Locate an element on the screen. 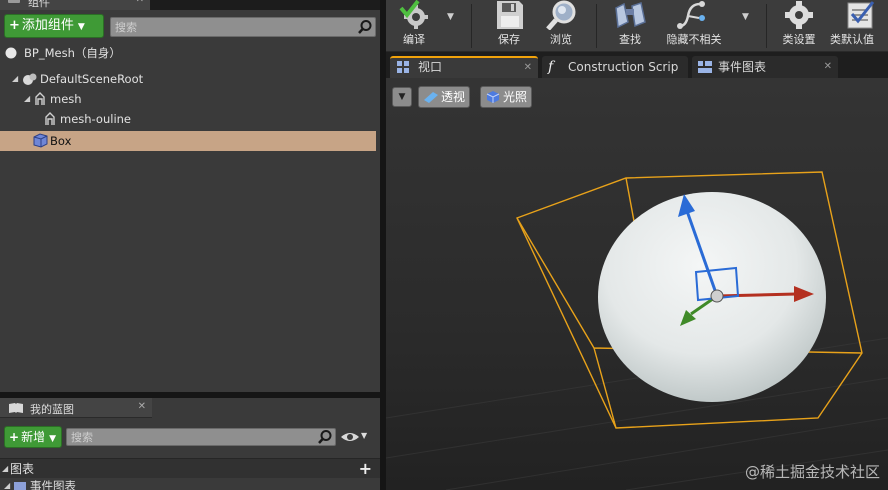  lighting-button: 光照 is located at coordinates (506, 97).